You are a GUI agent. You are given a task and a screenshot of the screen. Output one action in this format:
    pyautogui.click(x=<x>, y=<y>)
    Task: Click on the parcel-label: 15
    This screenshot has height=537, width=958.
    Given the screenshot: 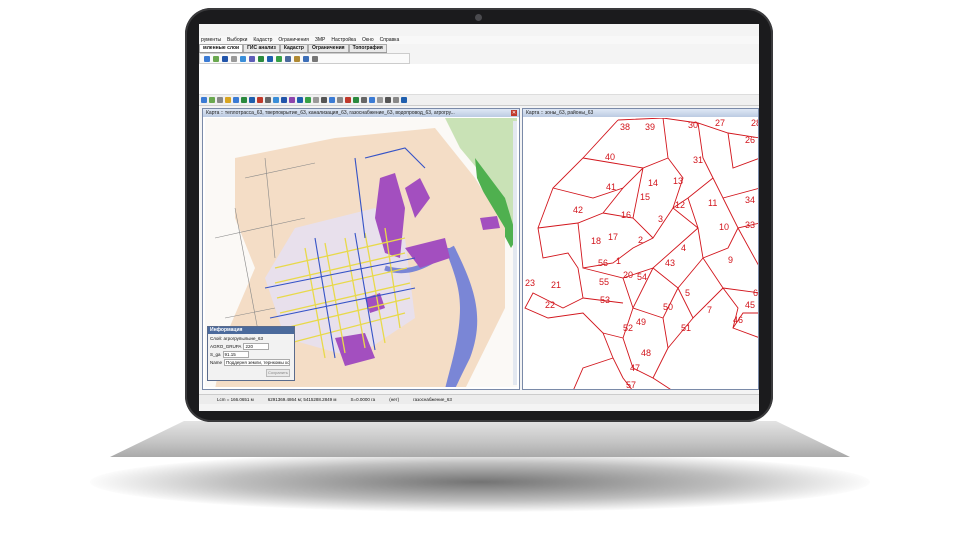 What is the action you would take?
    pyautogui.click(x=645, y=197)
    